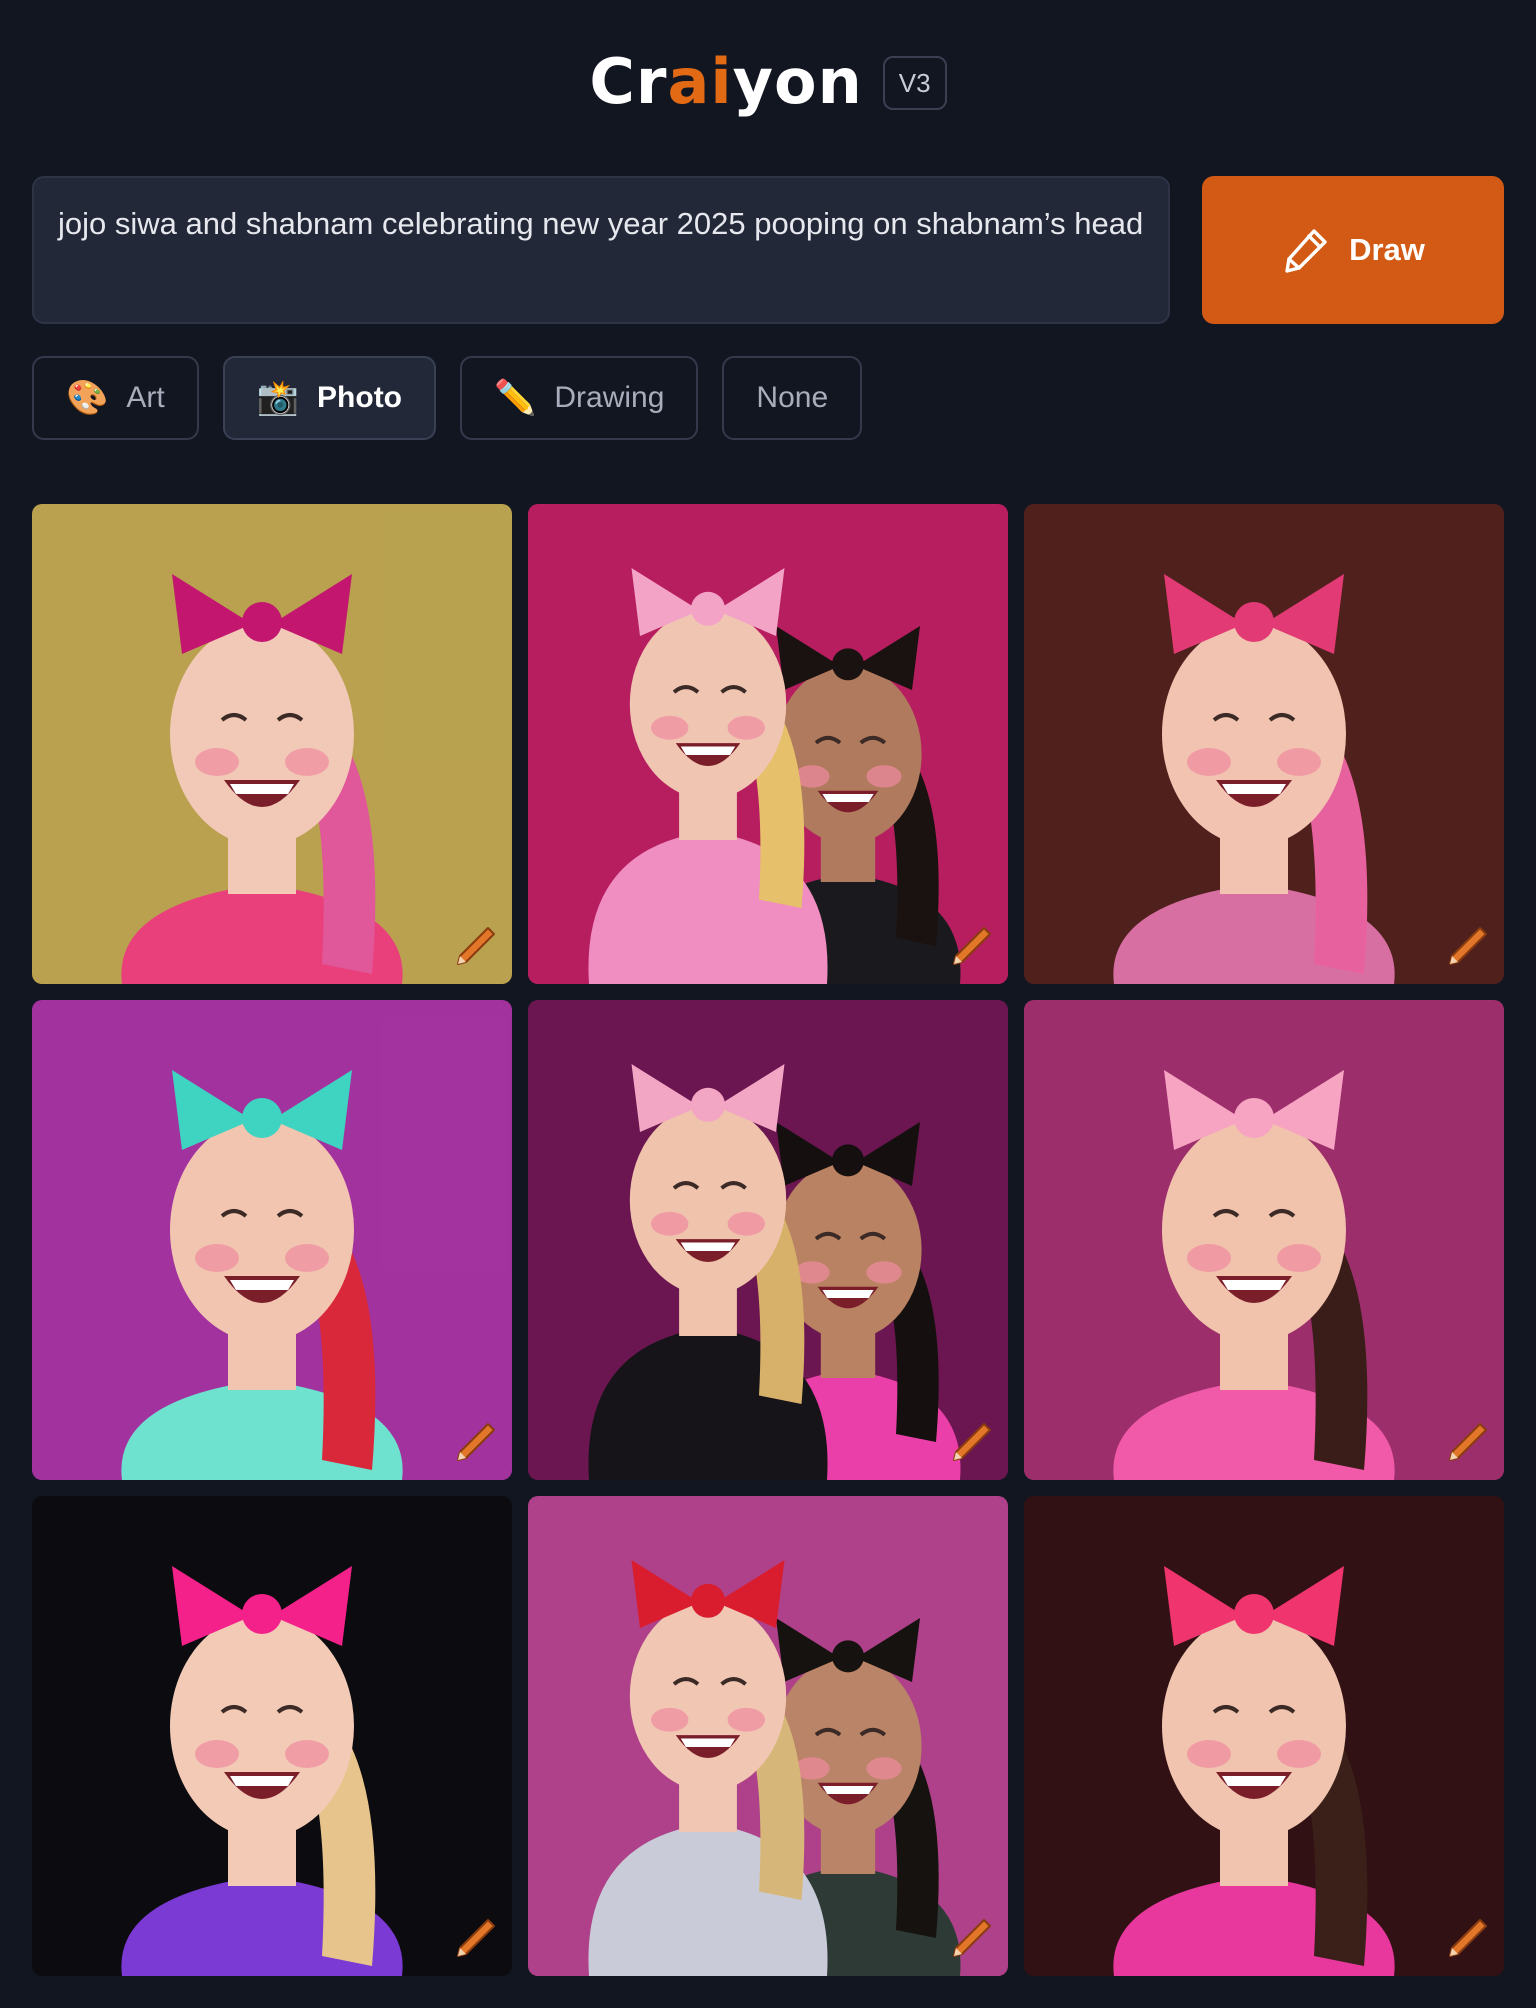  What do you see at coordinates (145, 397) in the screenshot?
I see `style-label: Art` at bounding box center [145, 397].